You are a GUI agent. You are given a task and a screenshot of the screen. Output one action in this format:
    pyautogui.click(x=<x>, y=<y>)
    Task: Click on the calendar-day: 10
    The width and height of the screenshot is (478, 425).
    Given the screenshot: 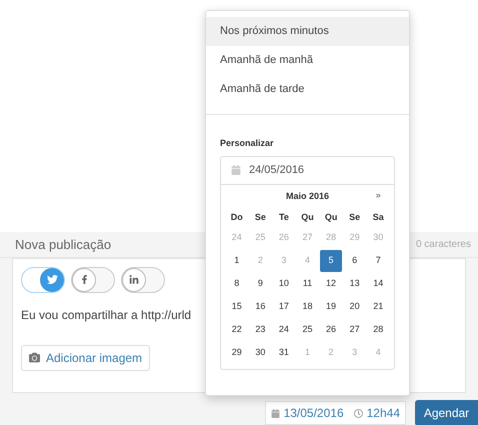 What is the action you would take?
    pyautogui.click(x=283, y=284)
    